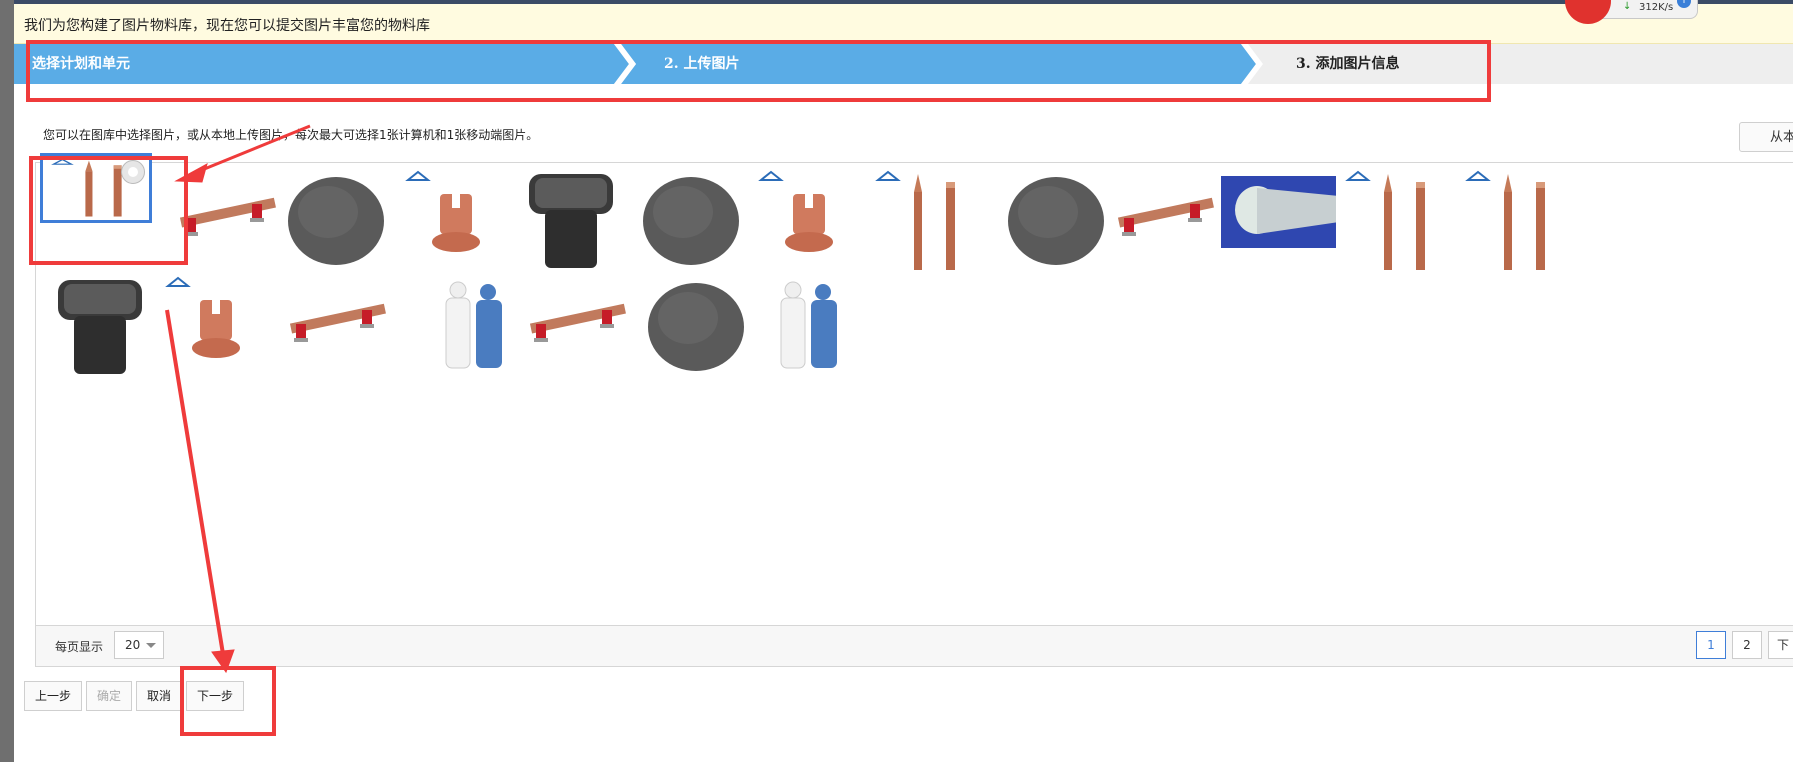  What do you see at coordinates (53, 696) in the screenshot?
I see `prev-step-button: 上一步` at bounding box center [53, 696].